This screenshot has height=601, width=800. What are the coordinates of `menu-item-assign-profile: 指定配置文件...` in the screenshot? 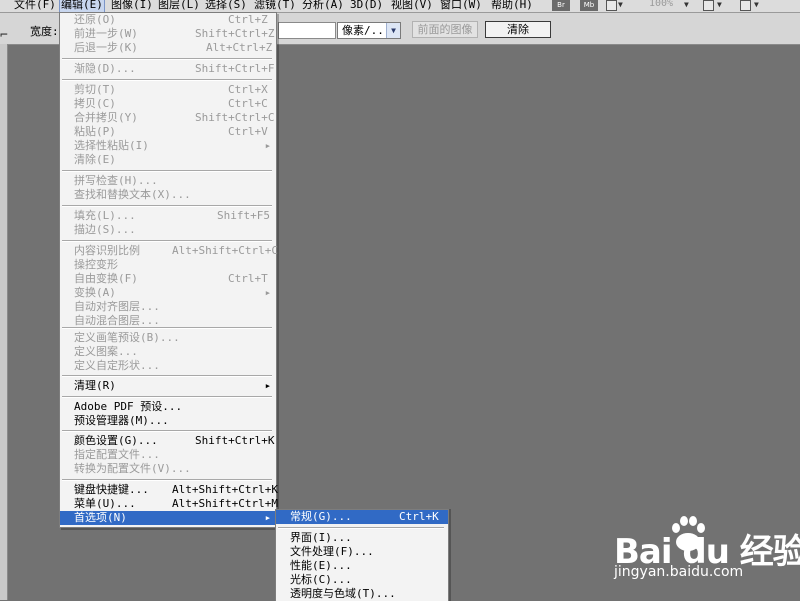 It's located at (168, 455).